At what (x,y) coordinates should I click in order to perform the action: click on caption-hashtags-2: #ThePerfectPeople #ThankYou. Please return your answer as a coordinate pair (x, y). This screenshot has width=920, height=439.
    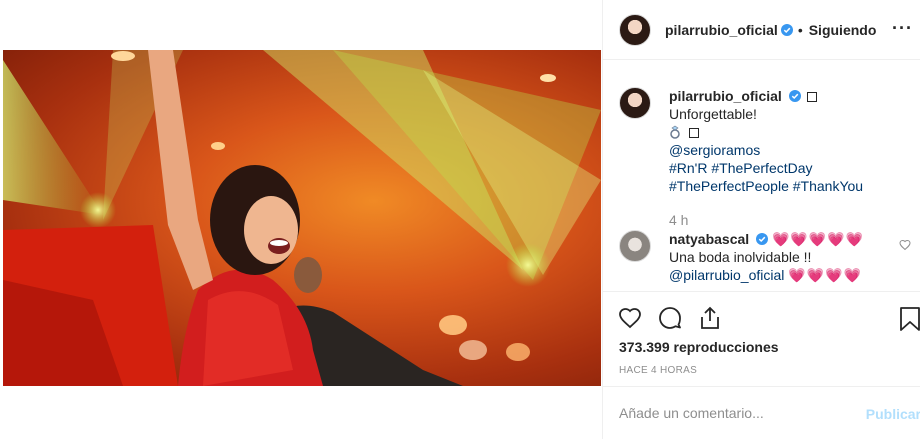
    Looking at the image, I should click on (789, 186).